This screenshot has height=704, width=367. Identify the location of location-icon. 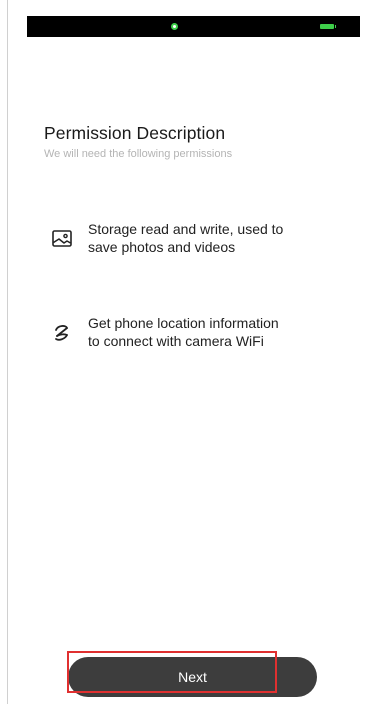
(62, 333).